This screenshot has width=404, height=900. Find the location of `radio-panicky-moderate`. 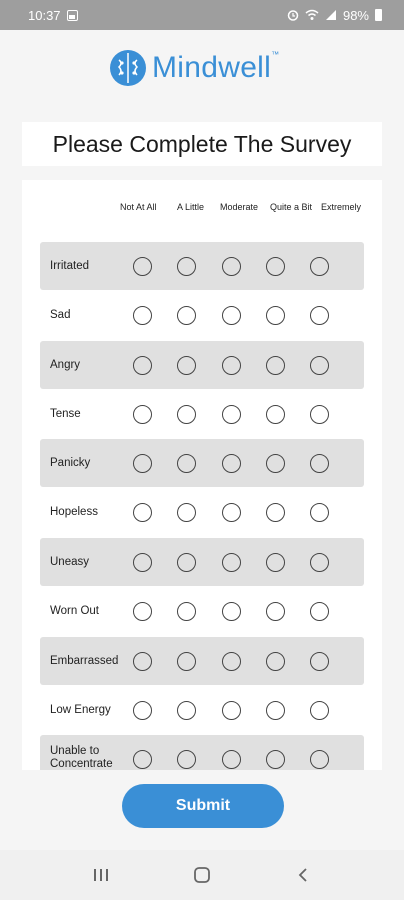

radio-panicky-moderate is located at coordinates (231, 463).